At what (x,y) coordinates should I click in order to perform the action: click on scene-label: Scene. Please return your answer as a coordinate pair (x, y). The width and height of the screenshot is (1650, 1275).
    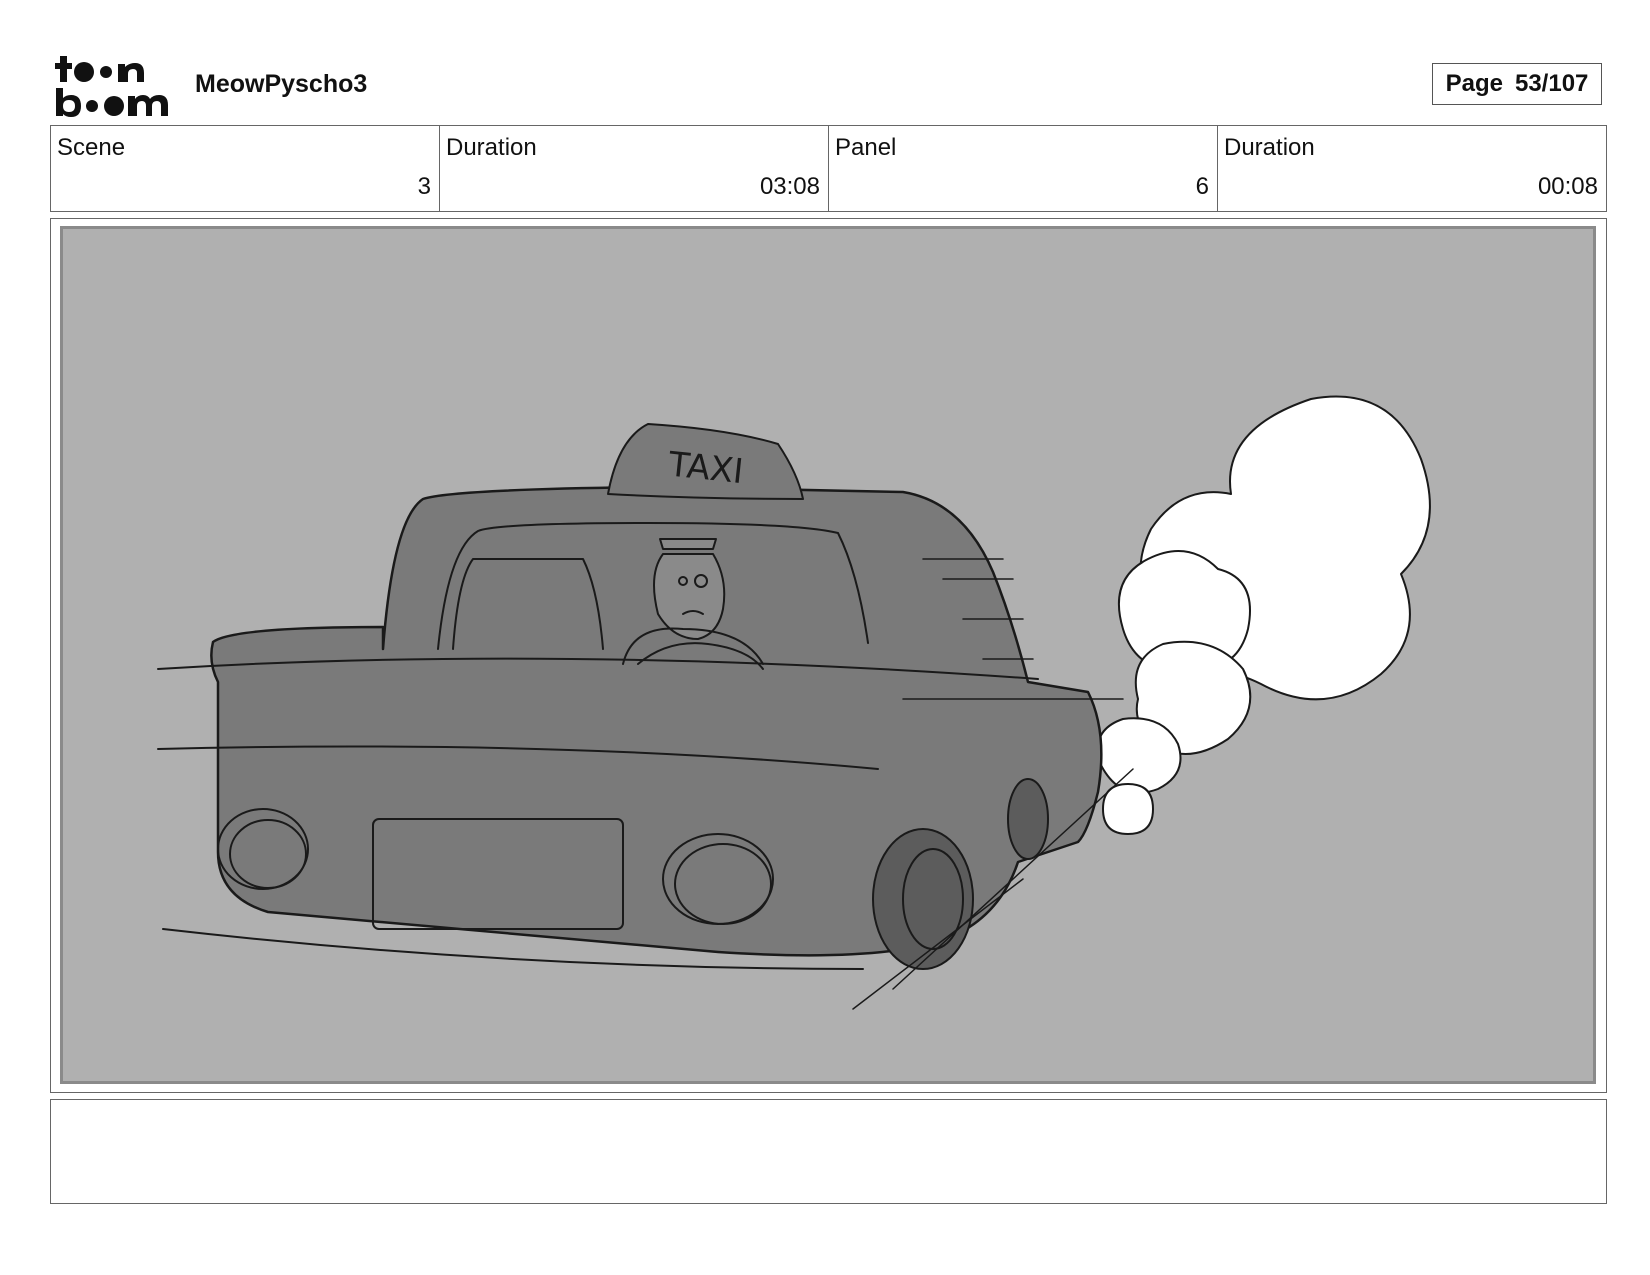
    Looking at the image, I should click on (91, 147).